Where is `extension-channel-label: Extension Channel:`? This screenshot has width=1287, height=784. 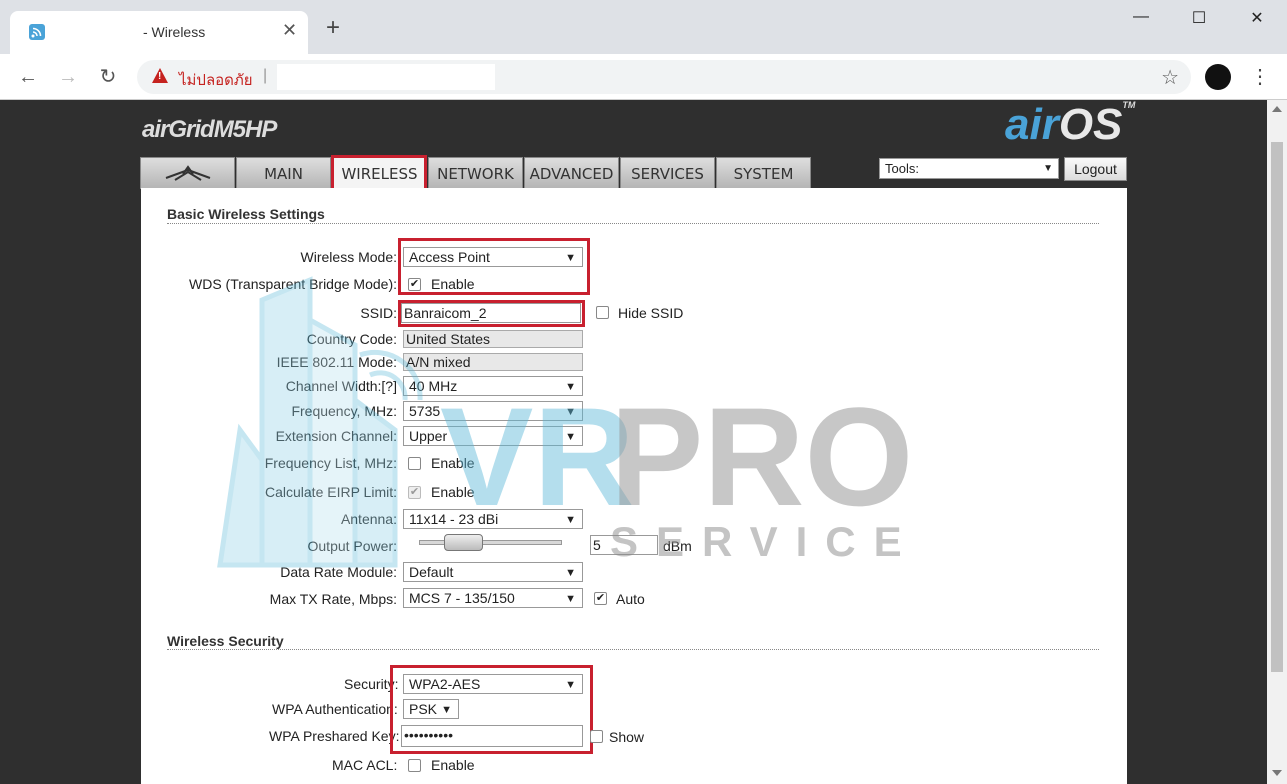
extension-channel-label: Extension Channel: is located at coordinates (336, 436).